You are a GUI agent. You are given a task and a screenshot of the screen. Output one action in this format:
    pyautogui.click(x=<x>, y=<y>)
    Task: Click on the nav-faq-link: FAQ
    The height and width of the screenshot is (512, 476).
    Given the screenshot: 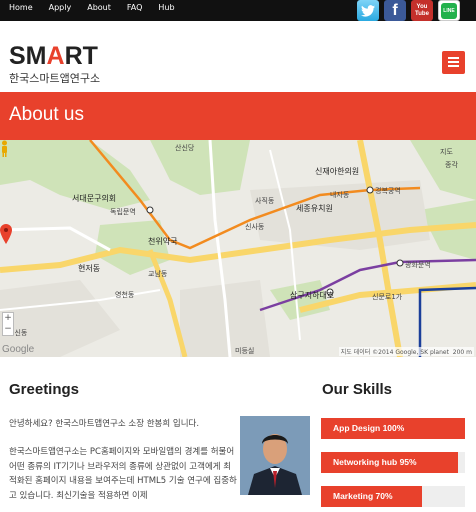 What is the action you would take?
    pyautogui.click(x=135, y=7)
    